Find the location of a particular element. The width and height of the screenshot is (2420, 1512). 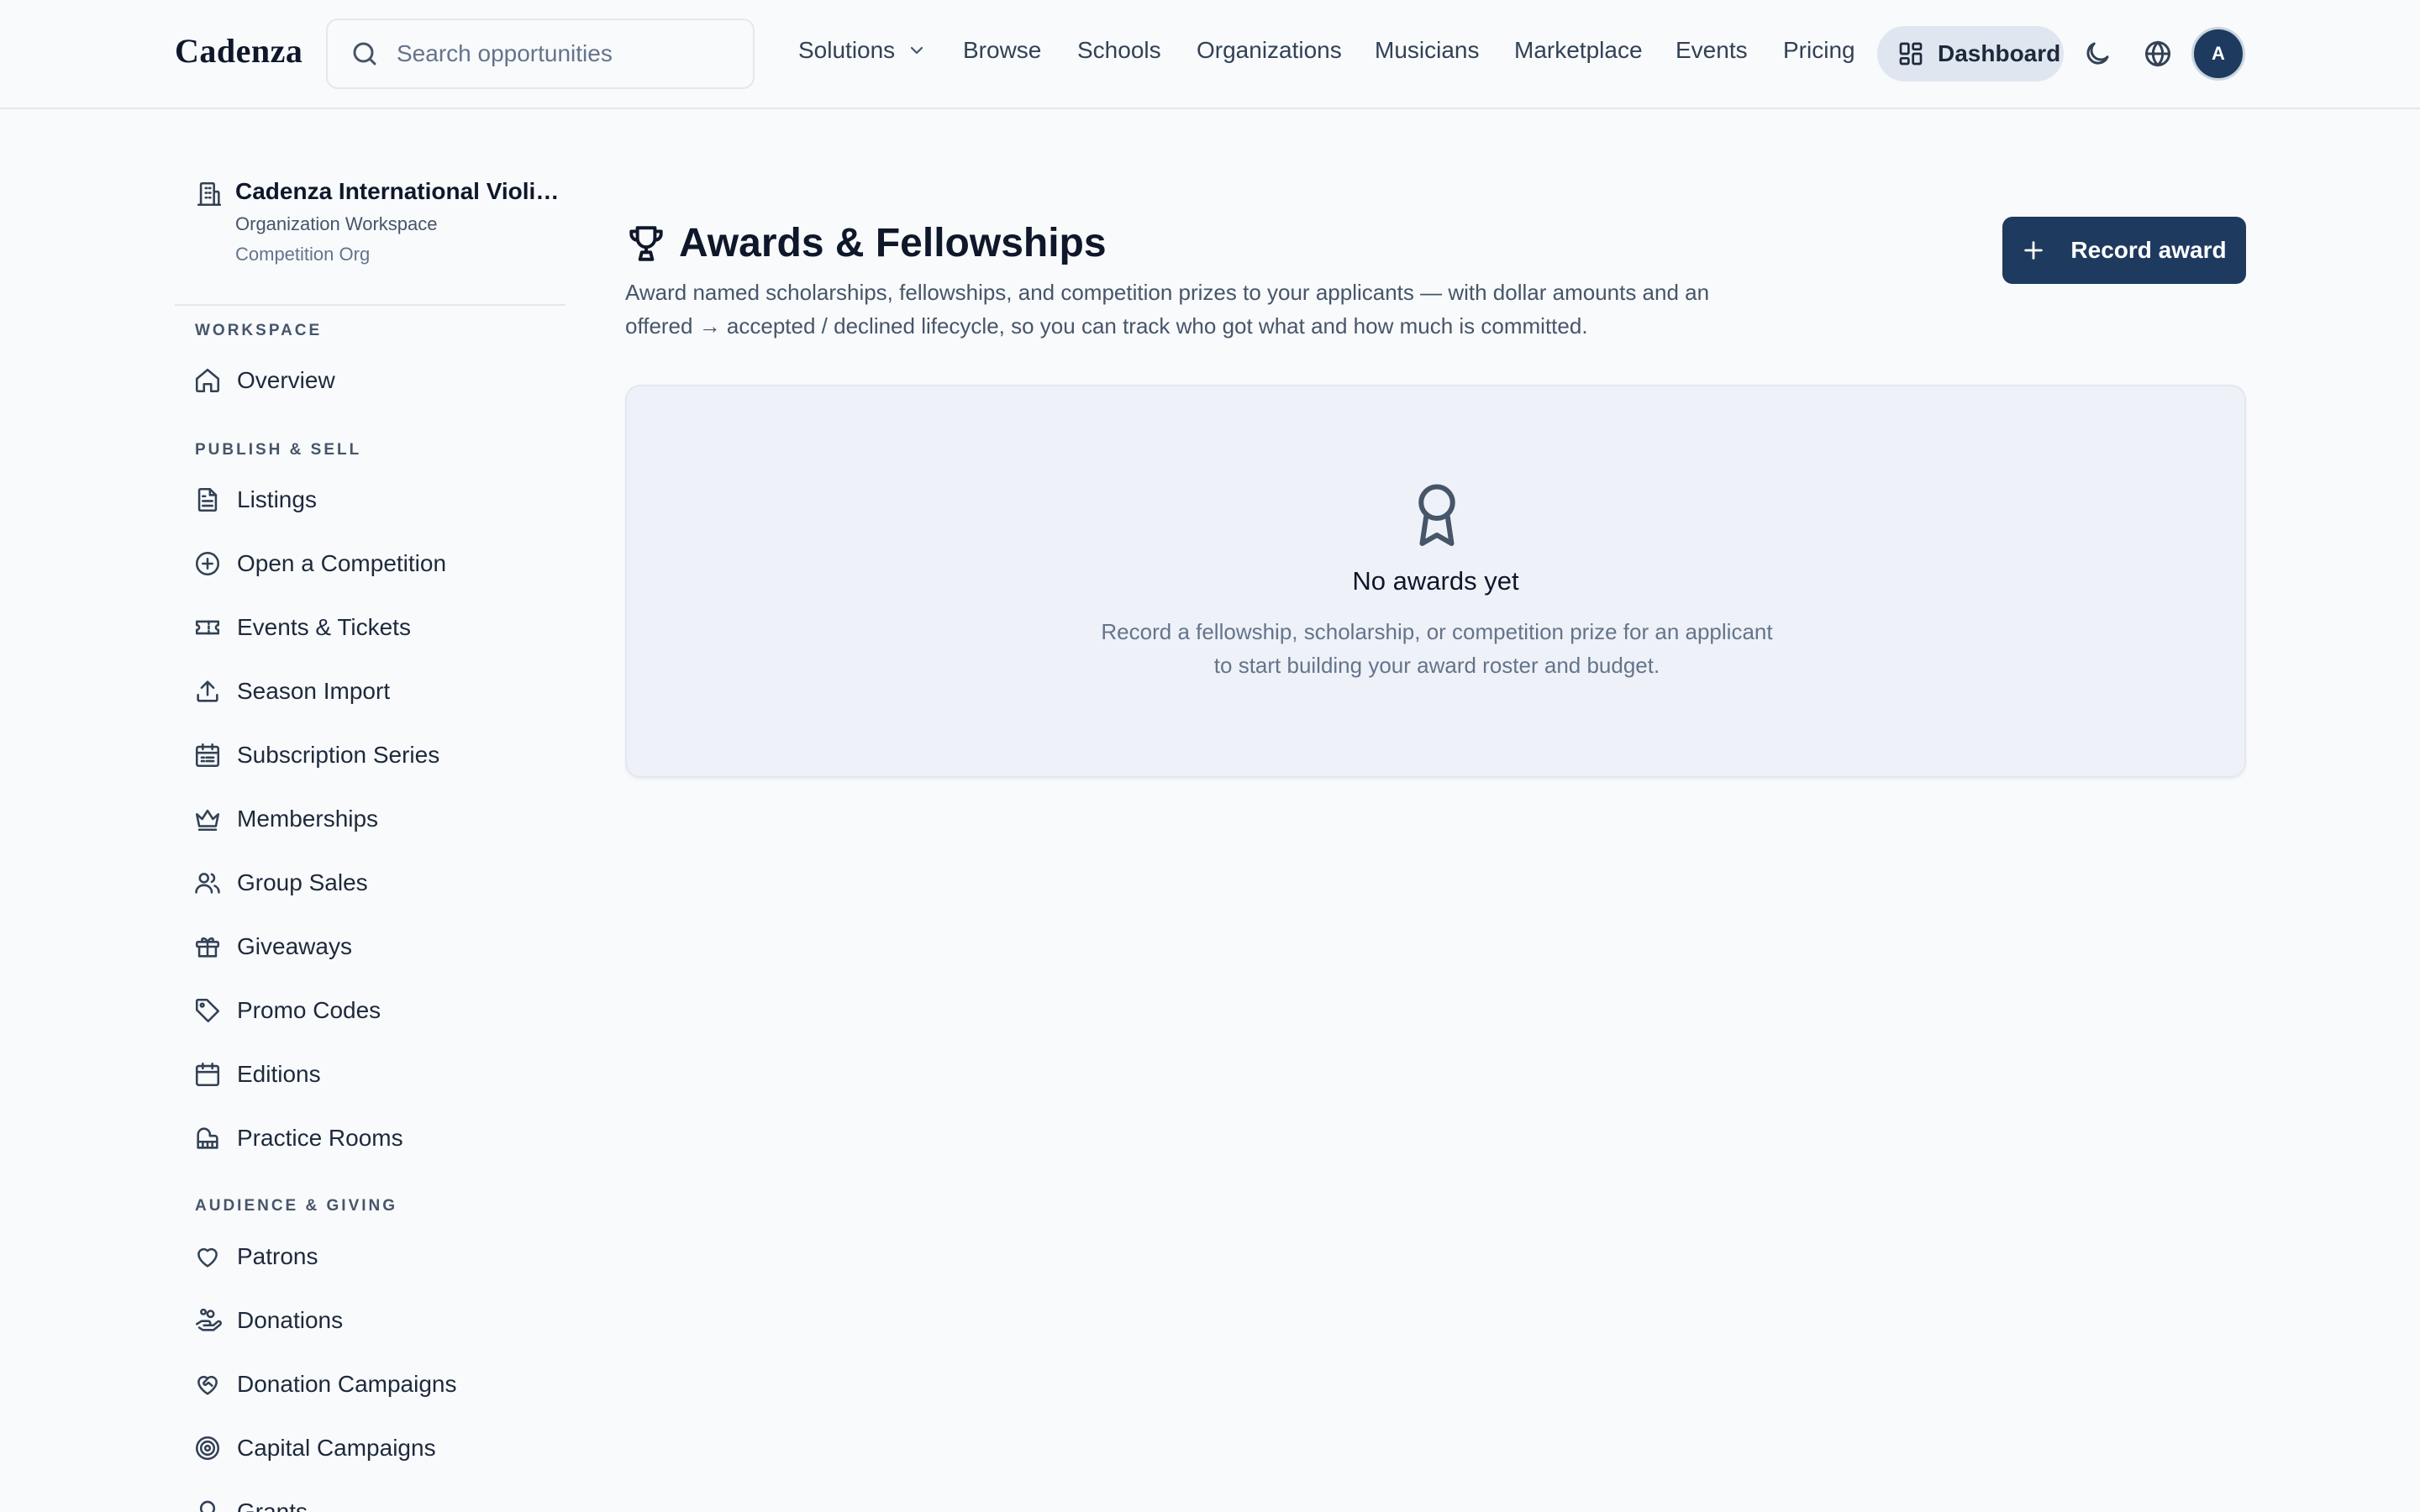

sidebar-item-listings: Listings is located at coordinates (255, 500).